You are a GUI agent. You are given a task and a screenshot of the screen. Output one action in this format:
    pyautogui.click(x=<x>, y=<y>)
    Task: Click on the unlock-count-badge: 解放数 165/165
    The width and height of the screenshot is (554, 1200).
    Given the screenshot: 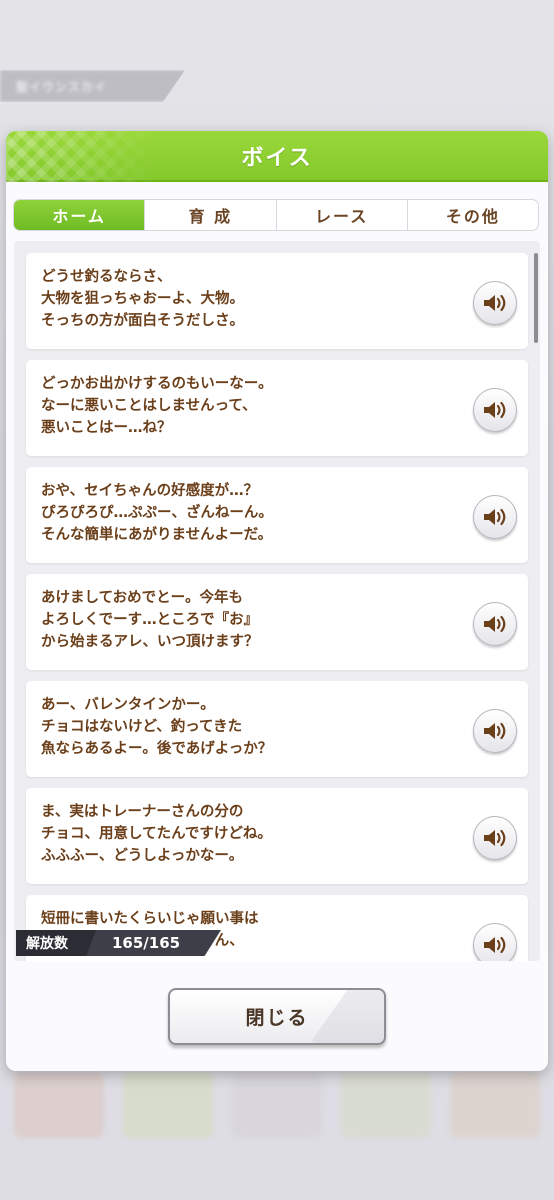 What is the action you would take?
    pyautogui.click(x=118, y=943)
    